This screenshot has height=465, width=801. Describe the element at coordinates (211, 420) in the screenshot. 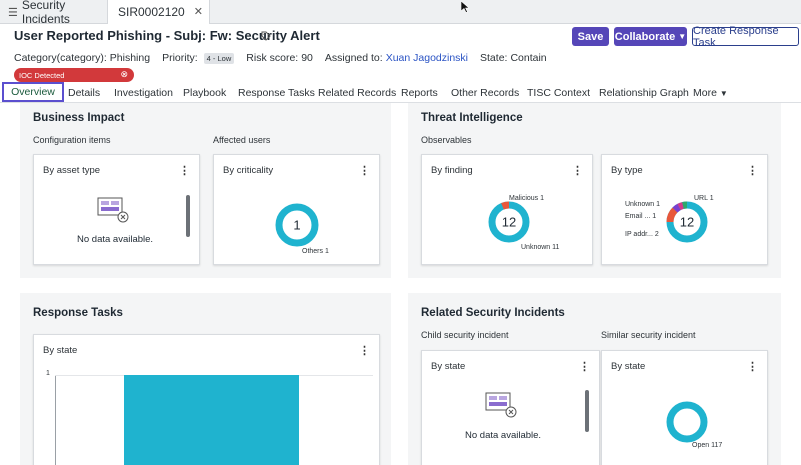

I see `state-bar` at that location.